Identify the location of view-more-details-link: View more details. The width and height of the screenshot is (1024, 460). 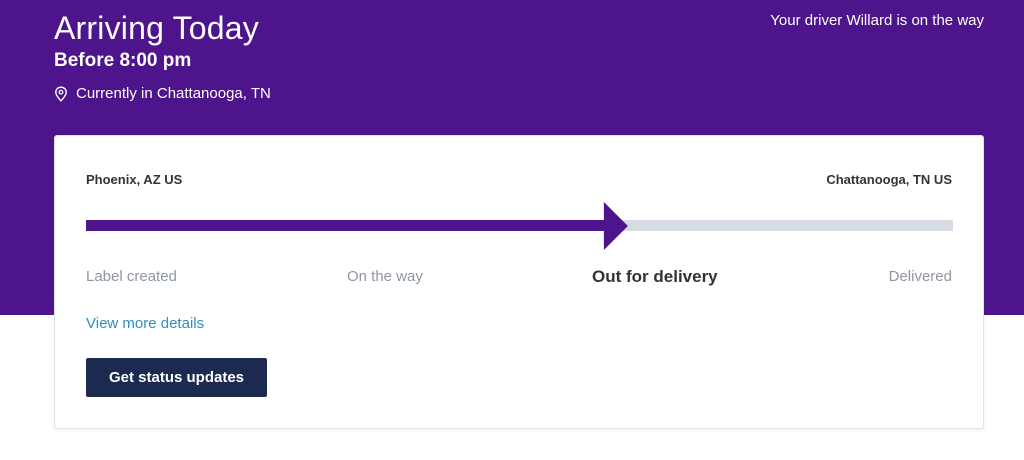
(145, 323).